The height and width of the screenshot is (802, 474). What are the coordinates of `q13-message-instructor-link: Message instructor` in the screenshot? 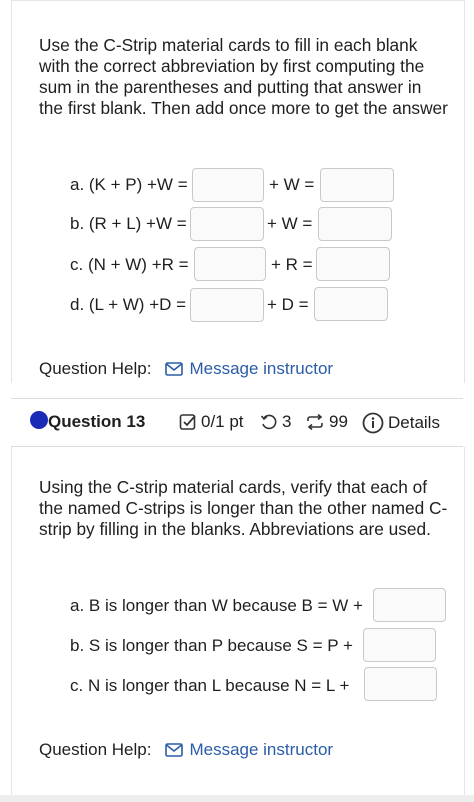 It's located at (249, 750).